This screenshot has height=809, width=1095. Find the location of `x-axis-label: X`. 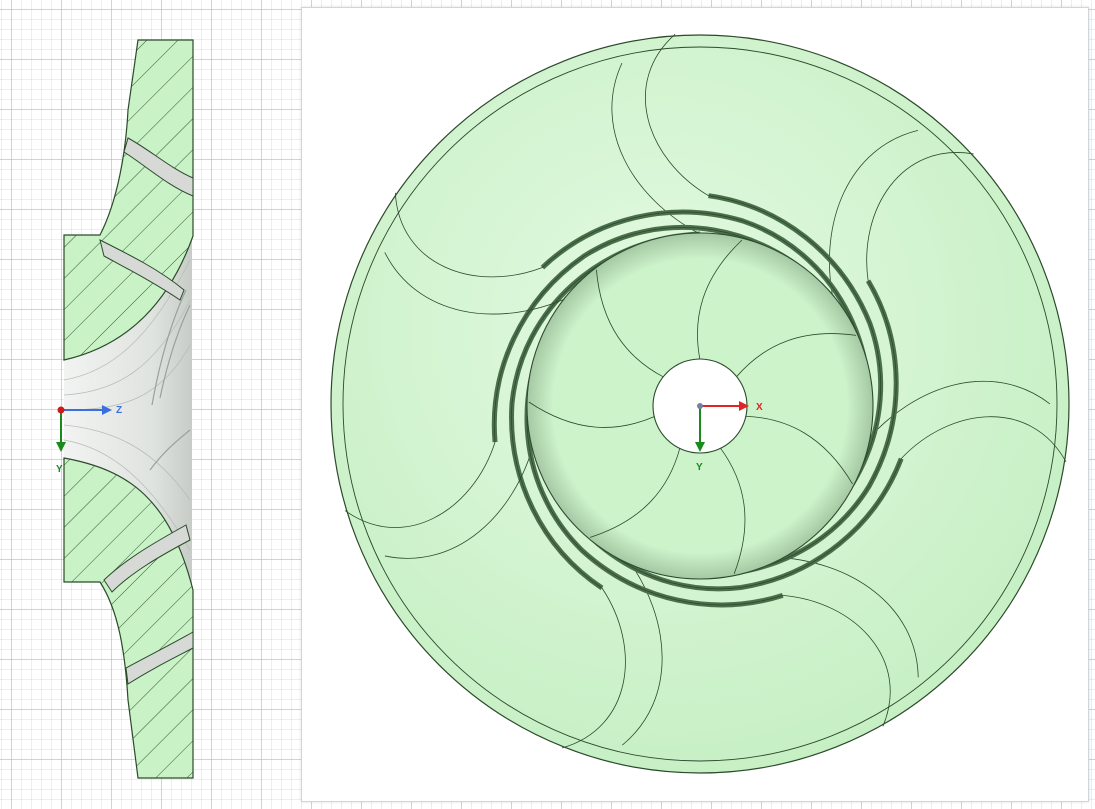

x-axis-label: X is located at coordinates (759, 407).